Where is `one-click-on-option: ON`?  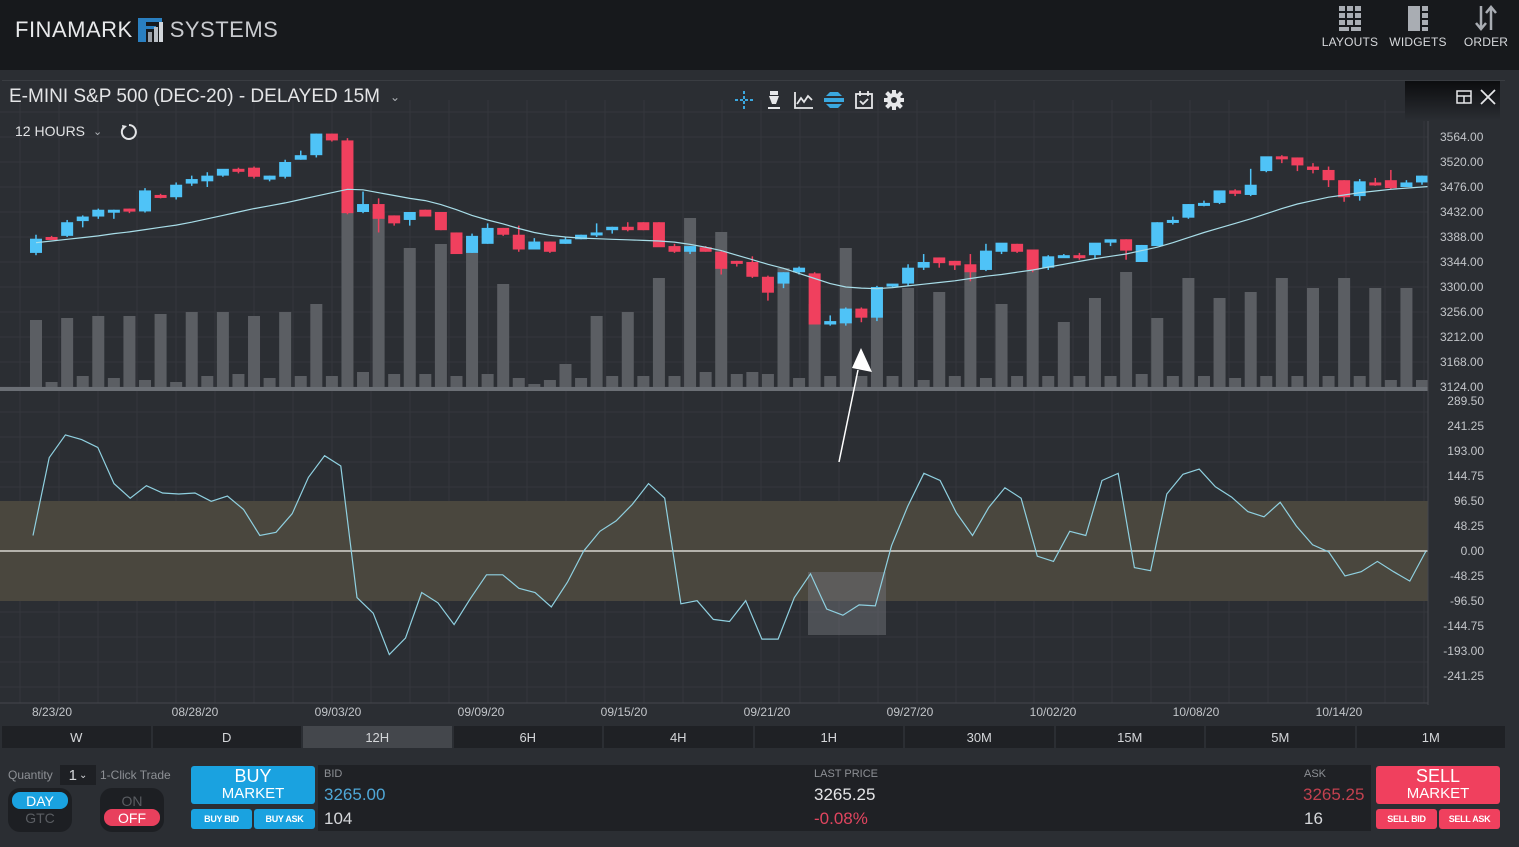 one-click-on-option: ON is located at coordinates (132, 800).